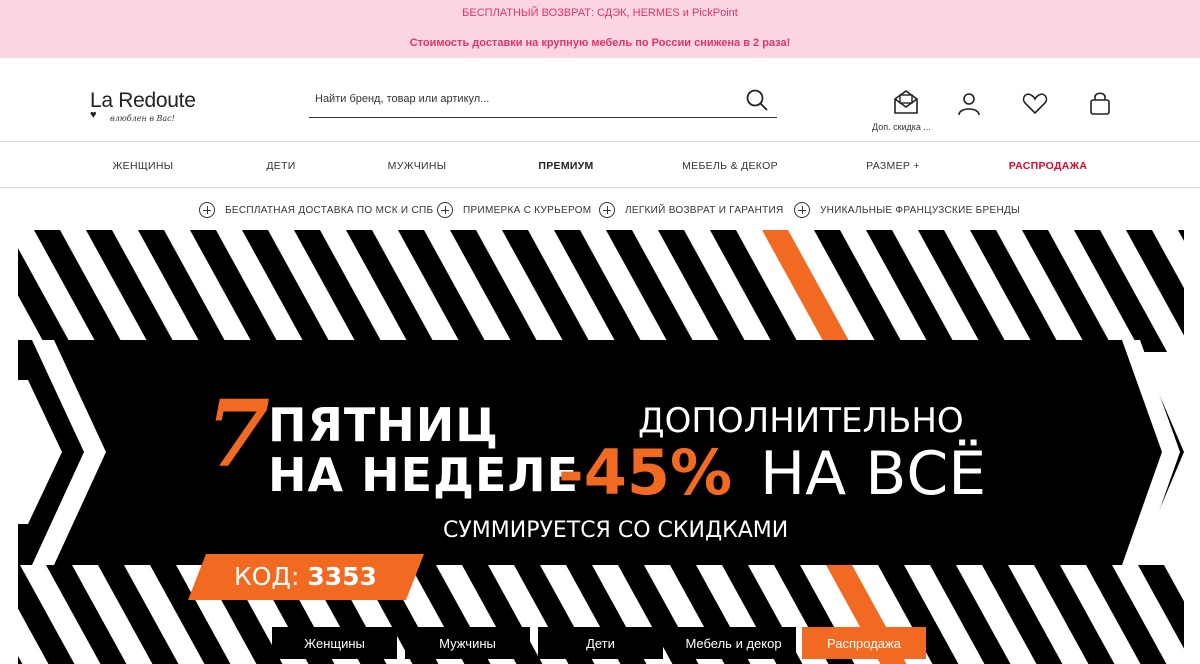 Image resolution: width=1200 pixels, height=664 pixels. Describe the element at coordinates (527, 210) in the screenshot. I see `benefit-label: ПРИМЕРКА С КУРЬЕРОМ` at that location.